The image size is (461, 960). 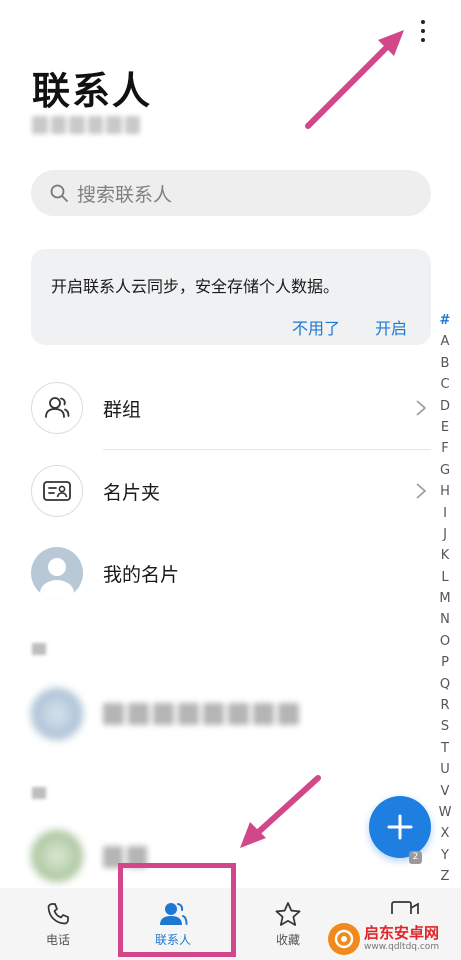 What do you see at coordinates (344, 939) in the screenshot?
I see `watermark-logo-icon` at bounding box center [344, 939].